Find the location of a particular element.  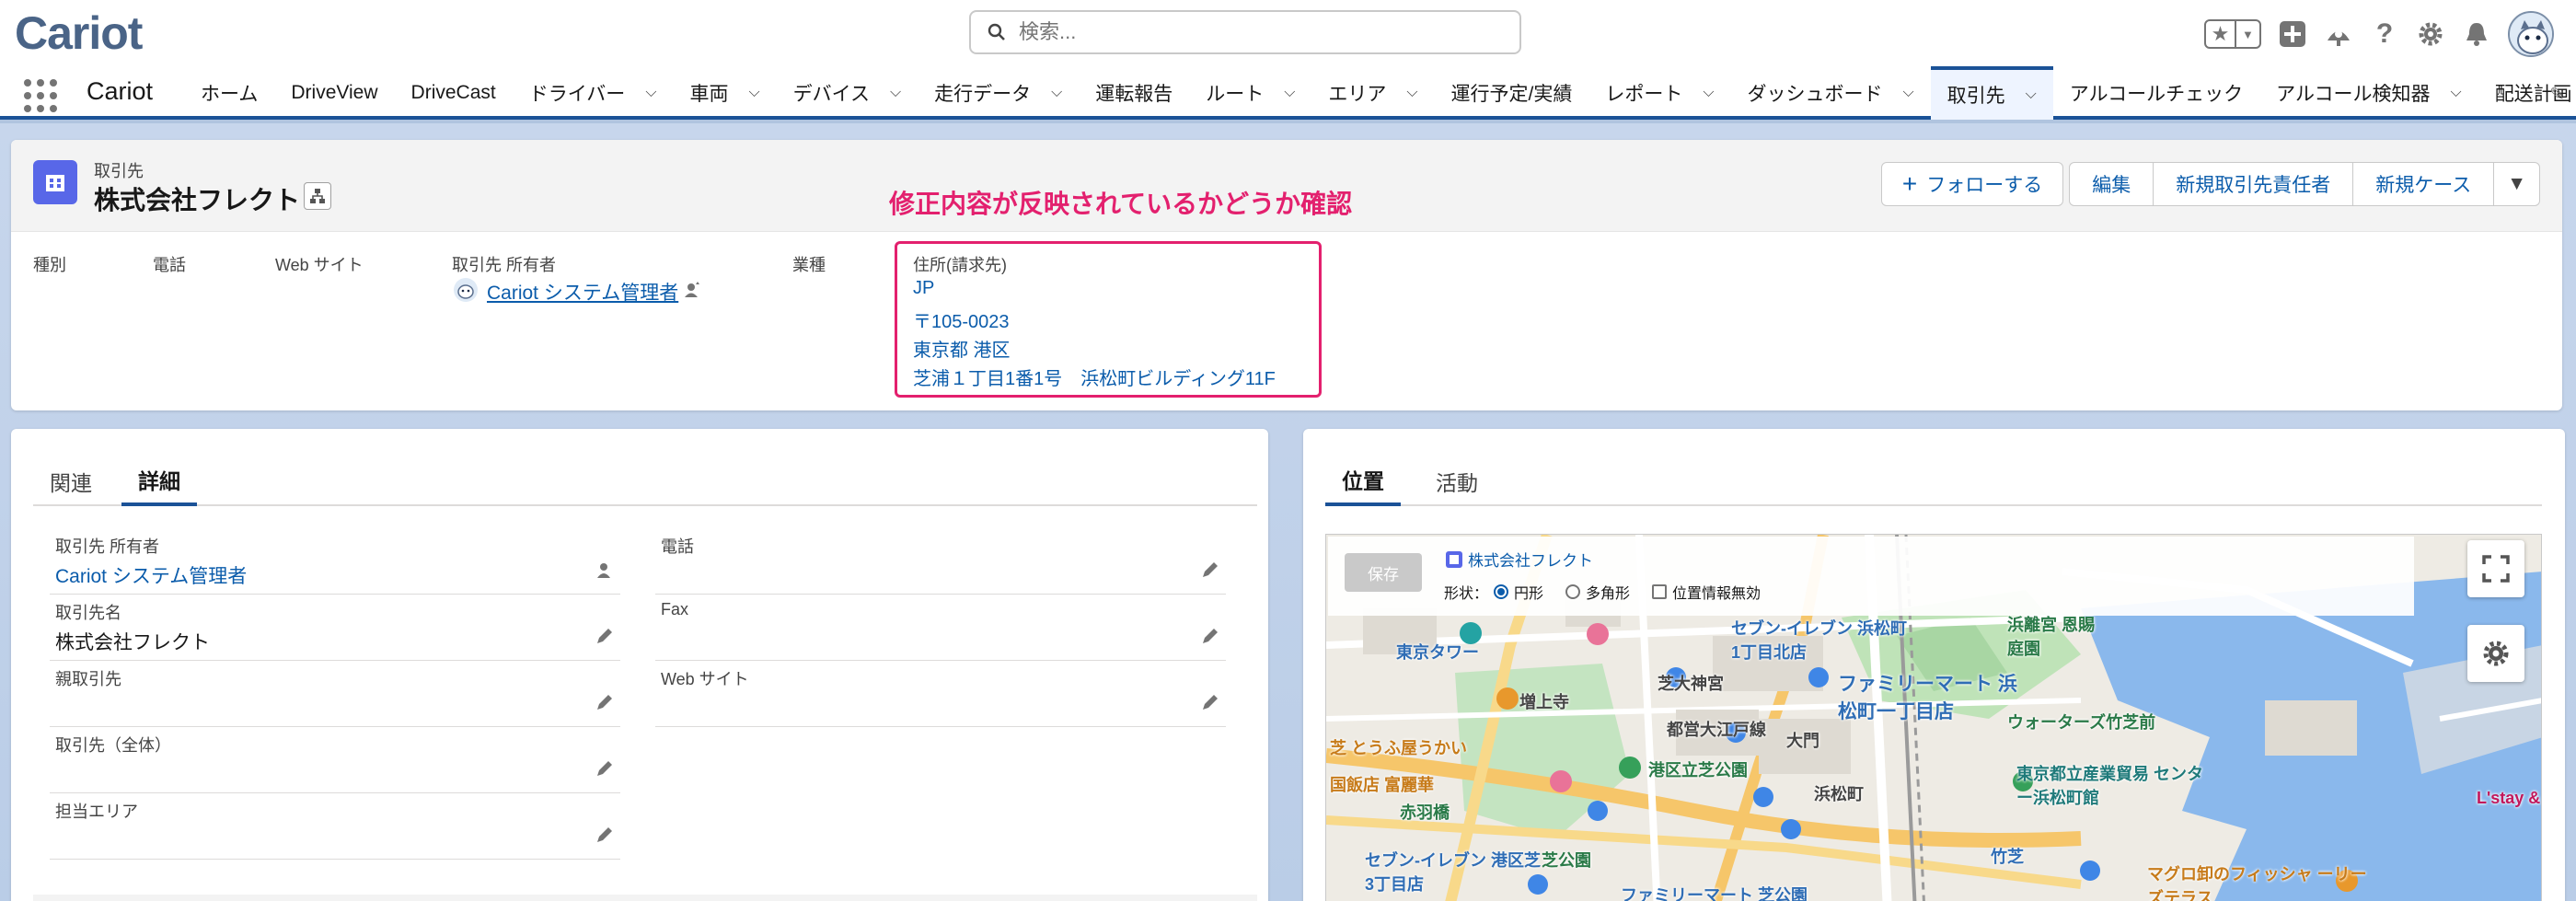

nav-item: レポート ⌵ is located at coordinates (1659, 93).